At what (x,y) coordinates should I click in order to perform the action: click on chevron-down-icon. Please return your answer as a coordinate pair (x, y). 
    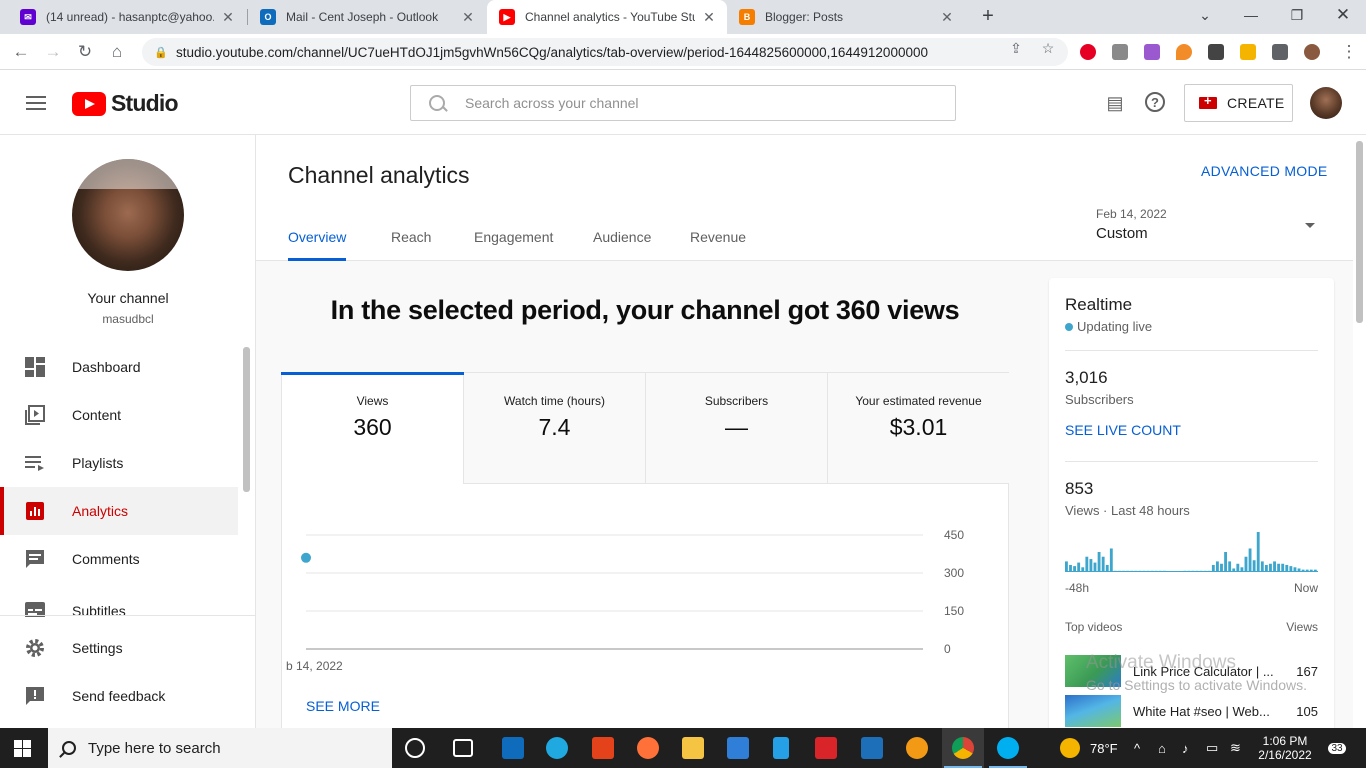
    Looking at the image, I should click on (1310, 225).